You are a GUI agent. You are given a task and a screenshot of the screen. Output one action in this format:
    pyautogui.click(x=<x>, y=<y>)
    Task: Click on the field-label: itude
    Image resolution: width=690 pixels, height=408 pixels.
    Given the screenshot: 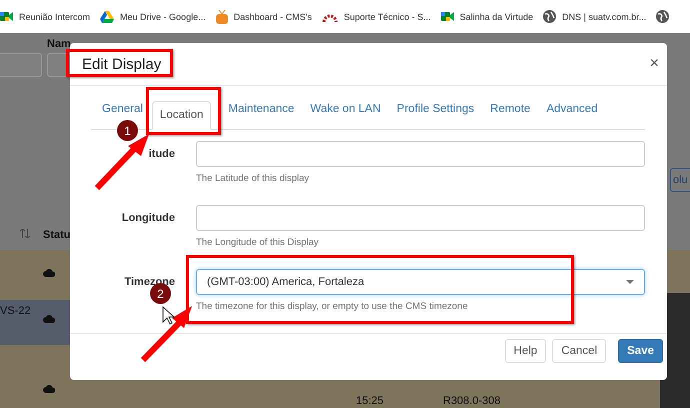 What is the action you would take?
    pyautogui.click(x=161, y=154)
    